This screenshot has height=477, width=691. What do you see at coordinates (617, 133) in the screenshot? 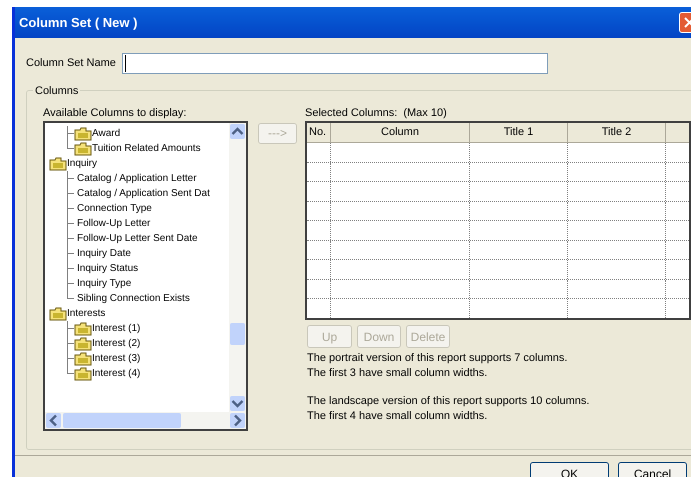
I see `column-header: Title 2` at bounding box center [617, 133].